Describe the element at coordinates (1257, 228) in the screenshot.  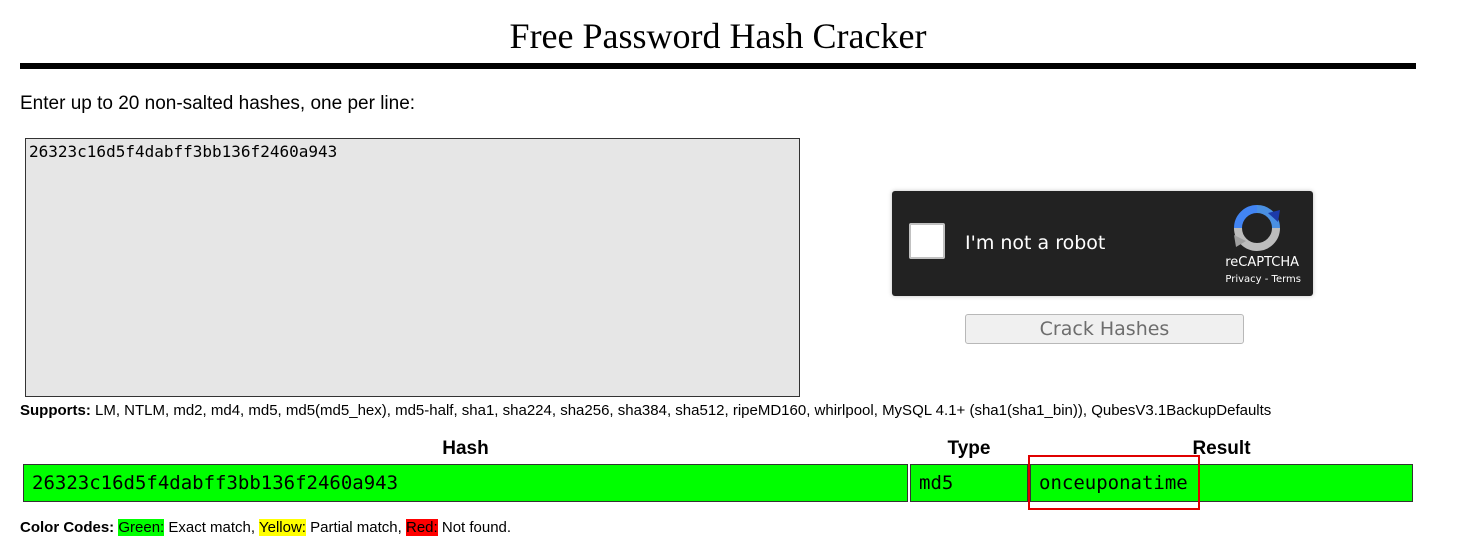
I see `recaptcha-logo-icon` at that location.